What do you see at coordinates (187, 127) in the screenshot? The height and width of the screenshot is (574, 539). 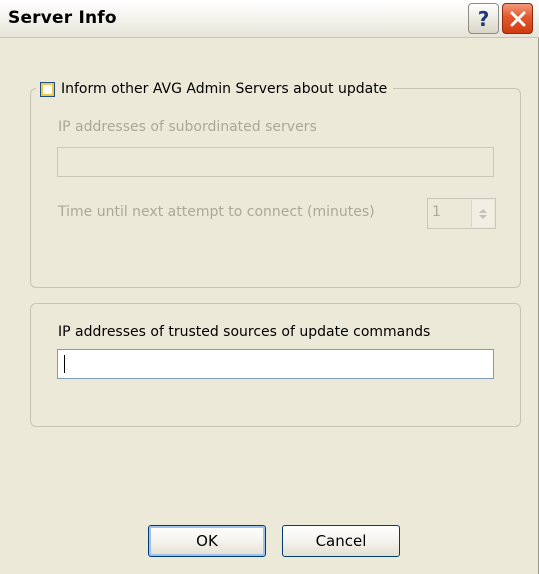 I see `subordinated-servers-label: IP addresses of subordinated servers` at bounding box center [187, 127].